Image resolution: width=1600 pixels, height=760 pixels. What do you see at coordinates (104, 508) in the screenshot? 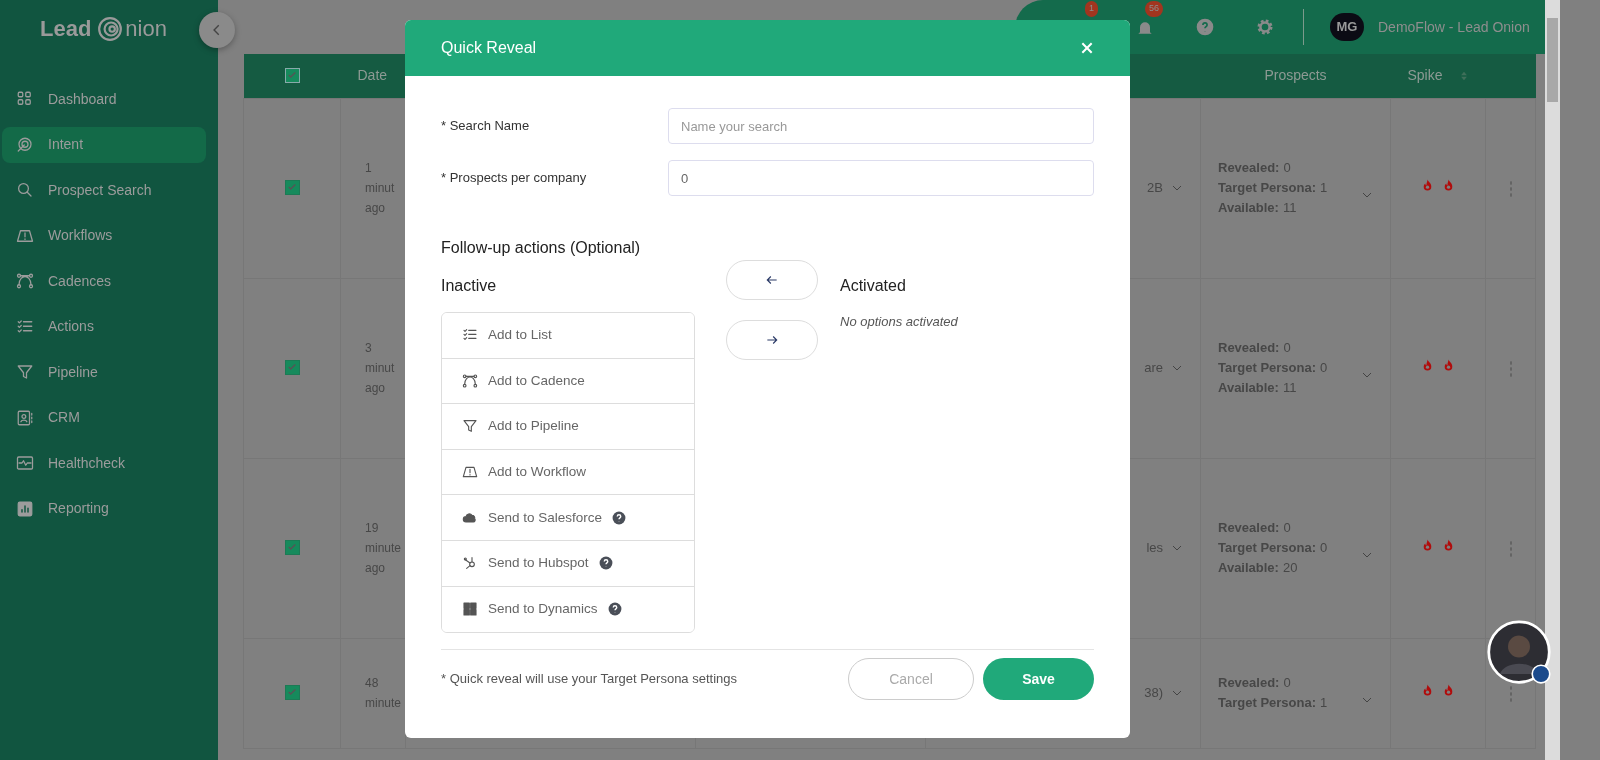
I see `sidebar-item: Reporting` at bounding box center [104, 508].